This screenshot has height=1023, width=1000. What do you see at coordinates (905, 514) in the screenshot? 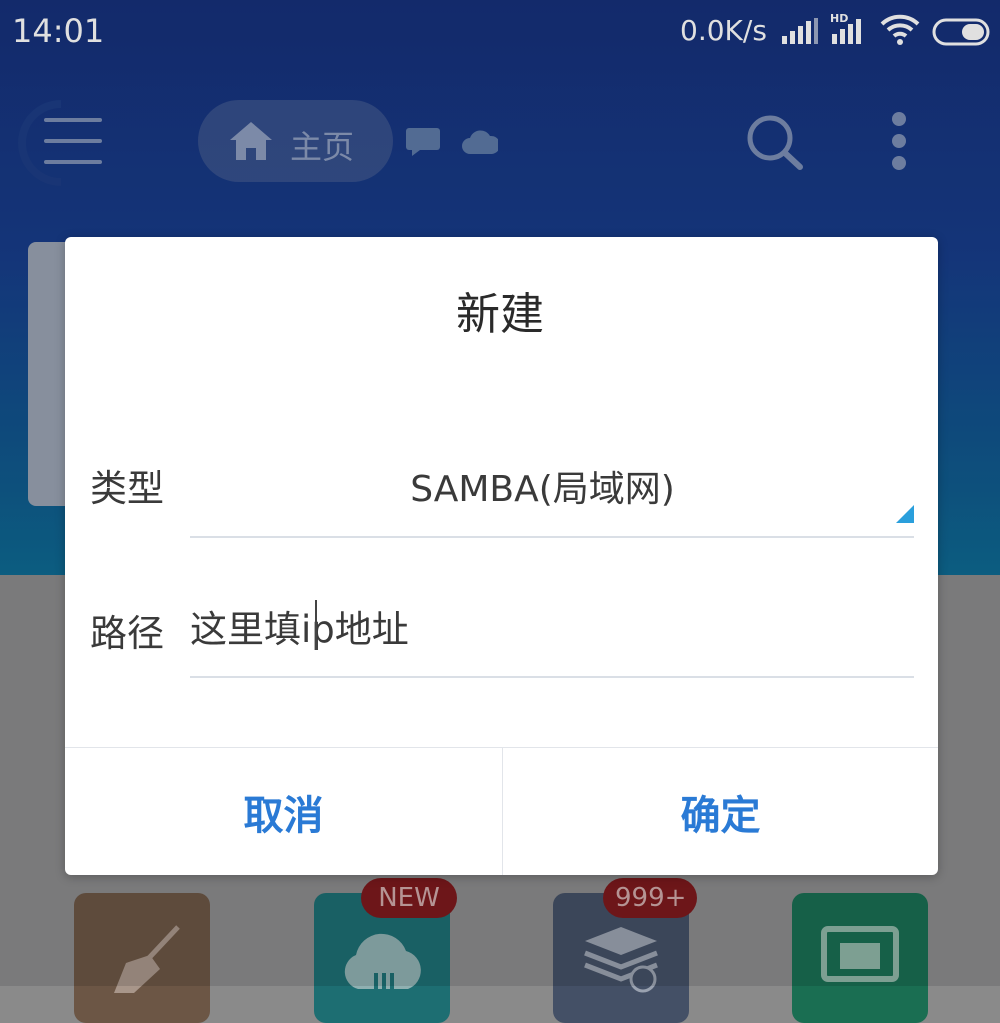
I see `dropdown-arrow-icon` at bounding box center [905, 514].